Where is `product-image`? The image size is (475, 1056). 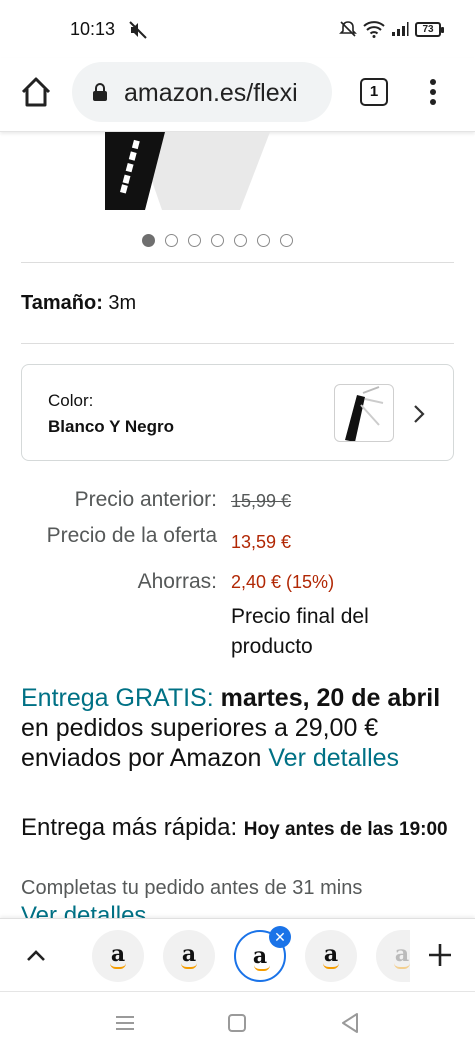 product-image is located at coordinates (185, 172).